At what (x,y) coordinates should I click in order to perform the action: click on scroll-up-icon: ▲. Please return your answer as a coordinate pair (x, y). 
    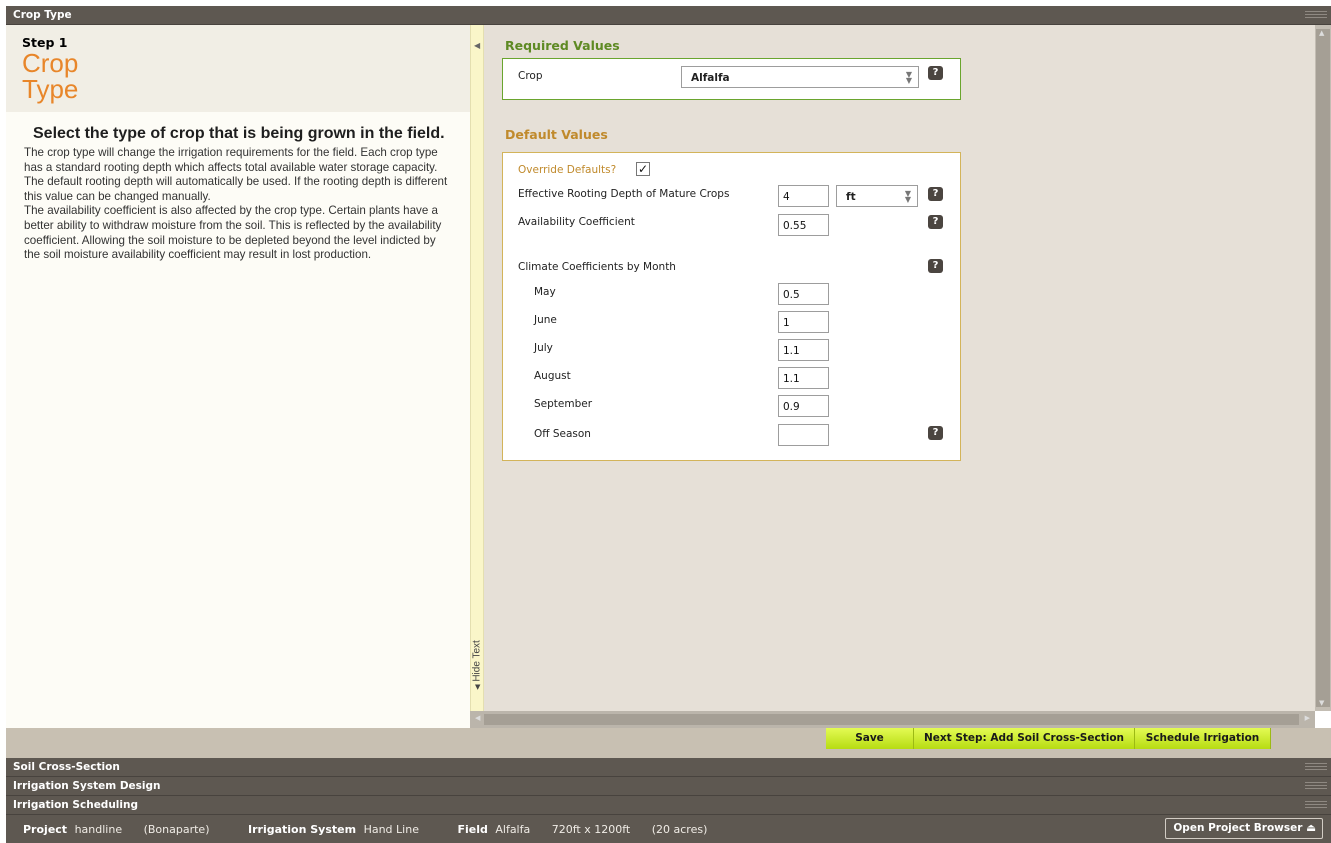
    Looking at the image, I should click on (1321, 33).